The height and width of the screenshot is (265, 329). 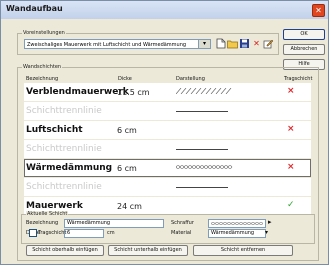 What do you see at coordinates (232, 43) in the screenshot?
I see `open-folder-icon` at bounding box center [232, 43].